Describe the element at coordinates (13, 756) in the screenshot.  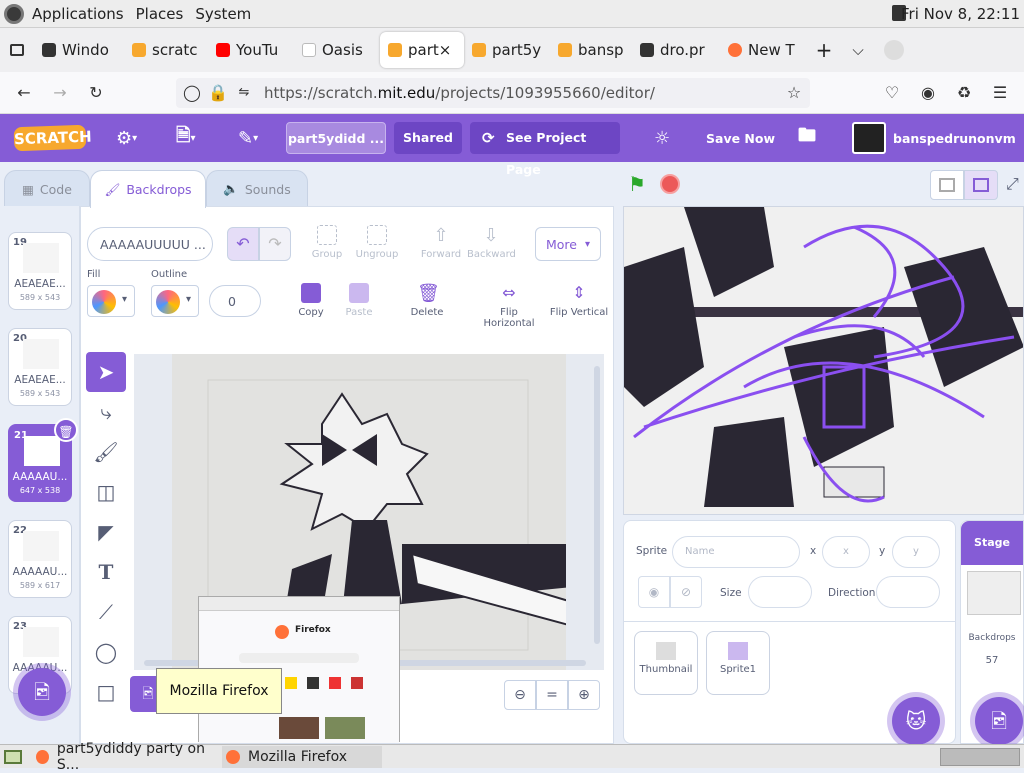
I see `show-desktop-icon` at that location.